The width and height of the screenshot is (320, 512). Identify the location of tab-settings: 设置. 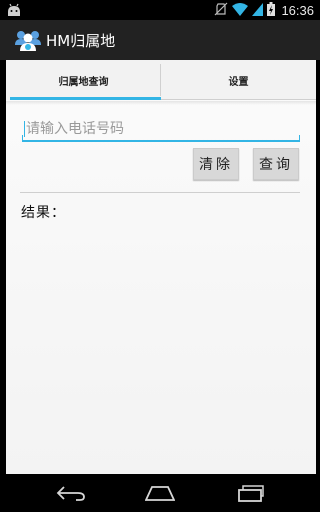
(238, 80).